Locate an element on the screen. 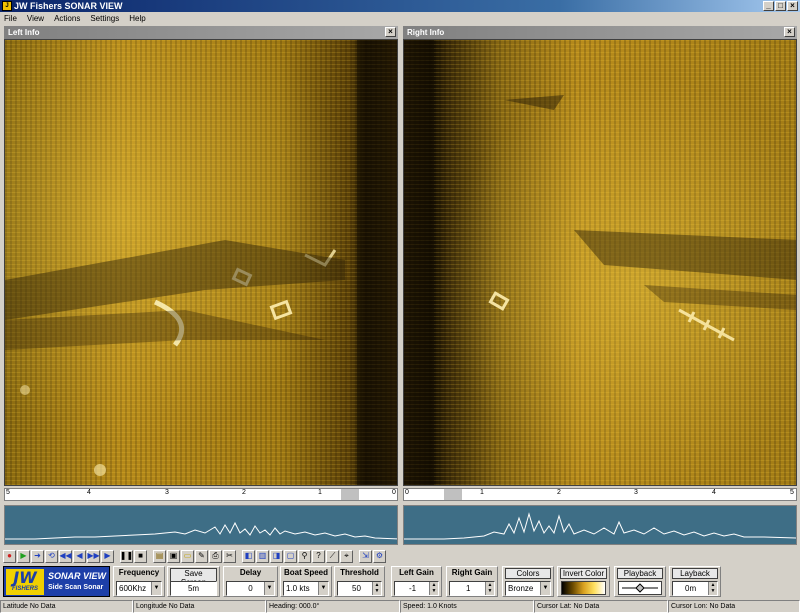  status-longitude: Longitude No Data is located at coordinates (199, 606).